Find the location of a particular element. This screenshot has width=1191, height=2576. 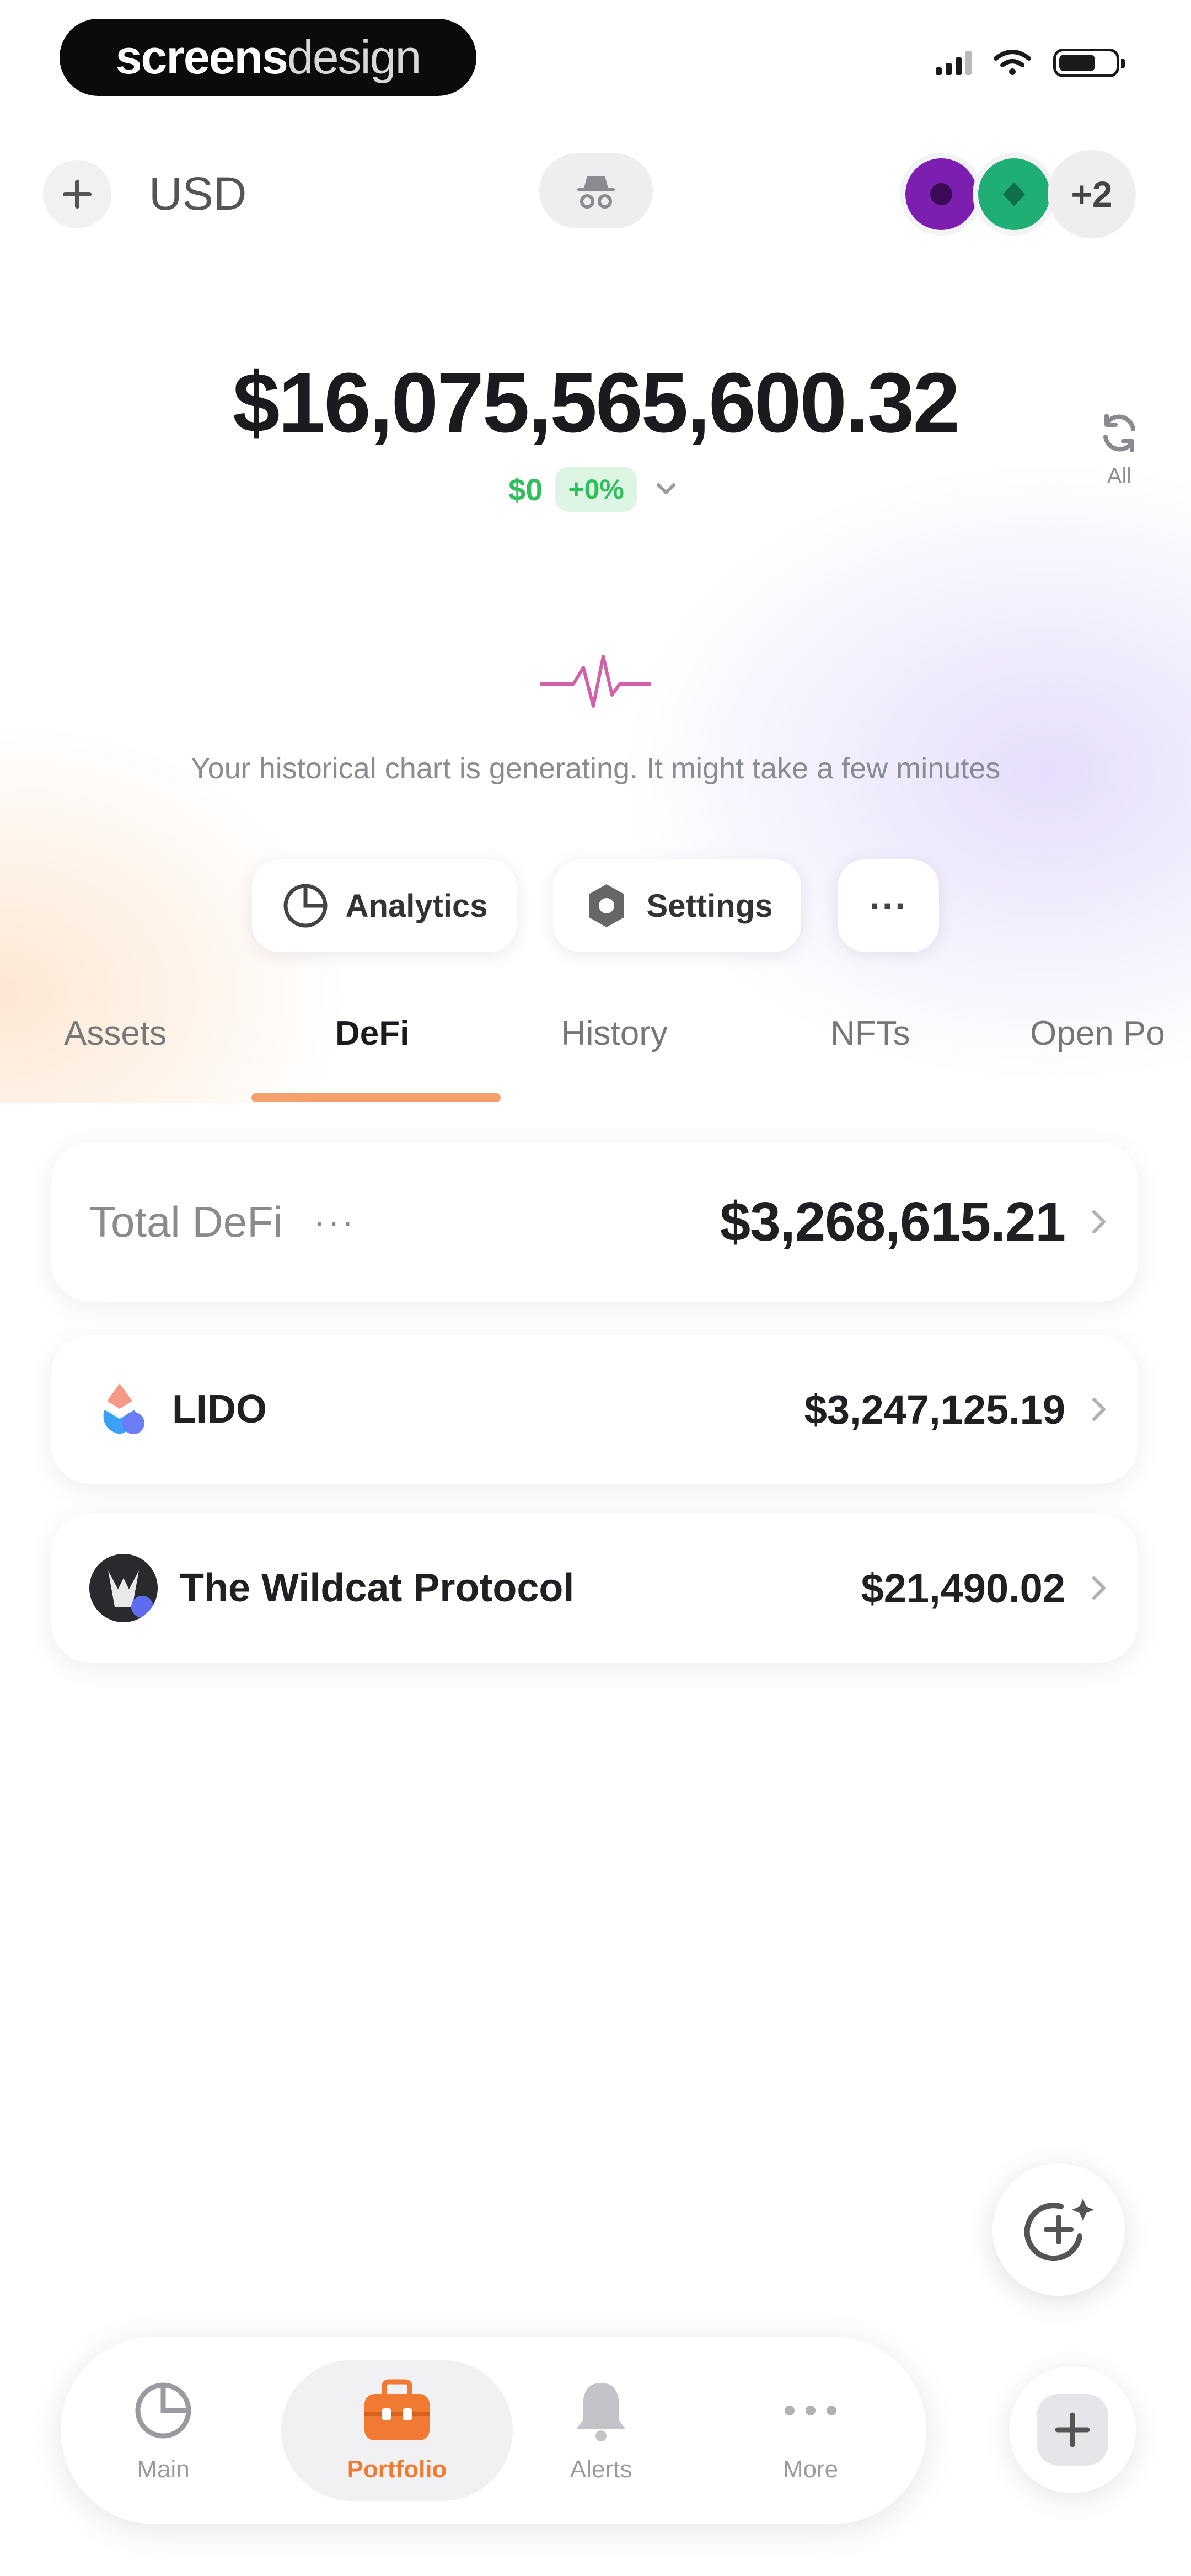

nav-main-label: Main is located at coordinates (163, 2469).